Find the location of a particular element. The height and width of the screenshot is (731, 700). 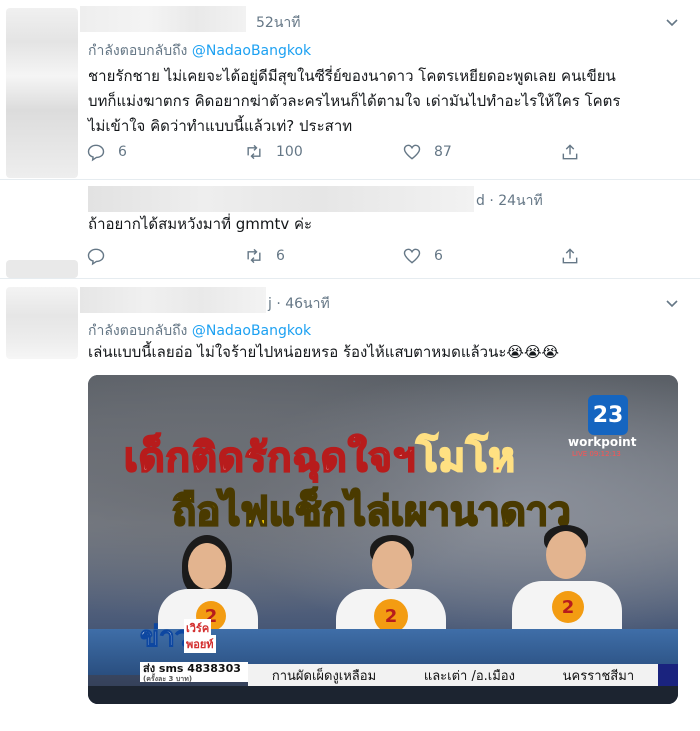

like-count: 87 is located at coordinates (443, 152).